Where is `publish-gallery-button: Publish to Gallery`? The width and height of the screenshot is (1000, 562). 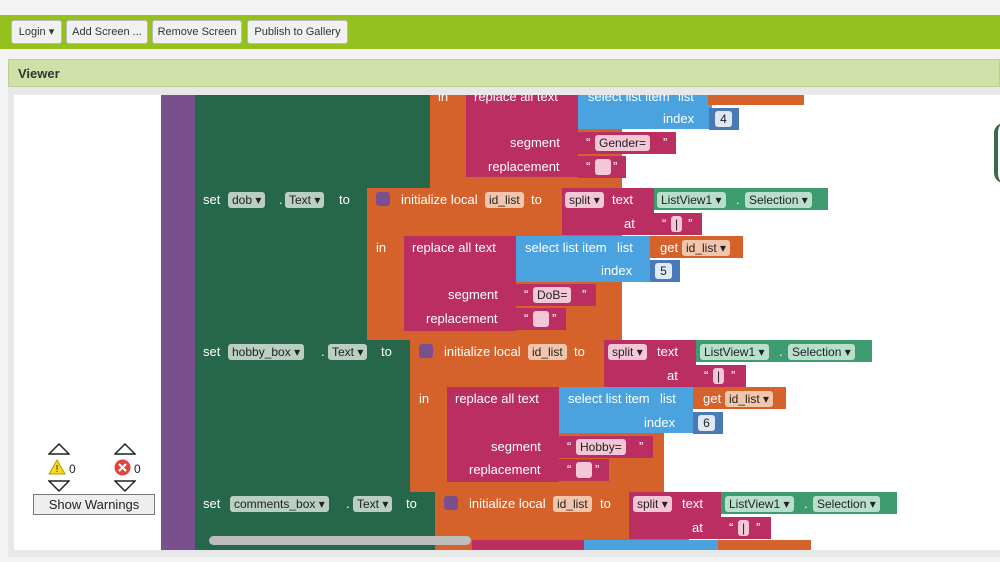
publish-gallery-button: Publish to Gallery is located at coordinates (297, 32).